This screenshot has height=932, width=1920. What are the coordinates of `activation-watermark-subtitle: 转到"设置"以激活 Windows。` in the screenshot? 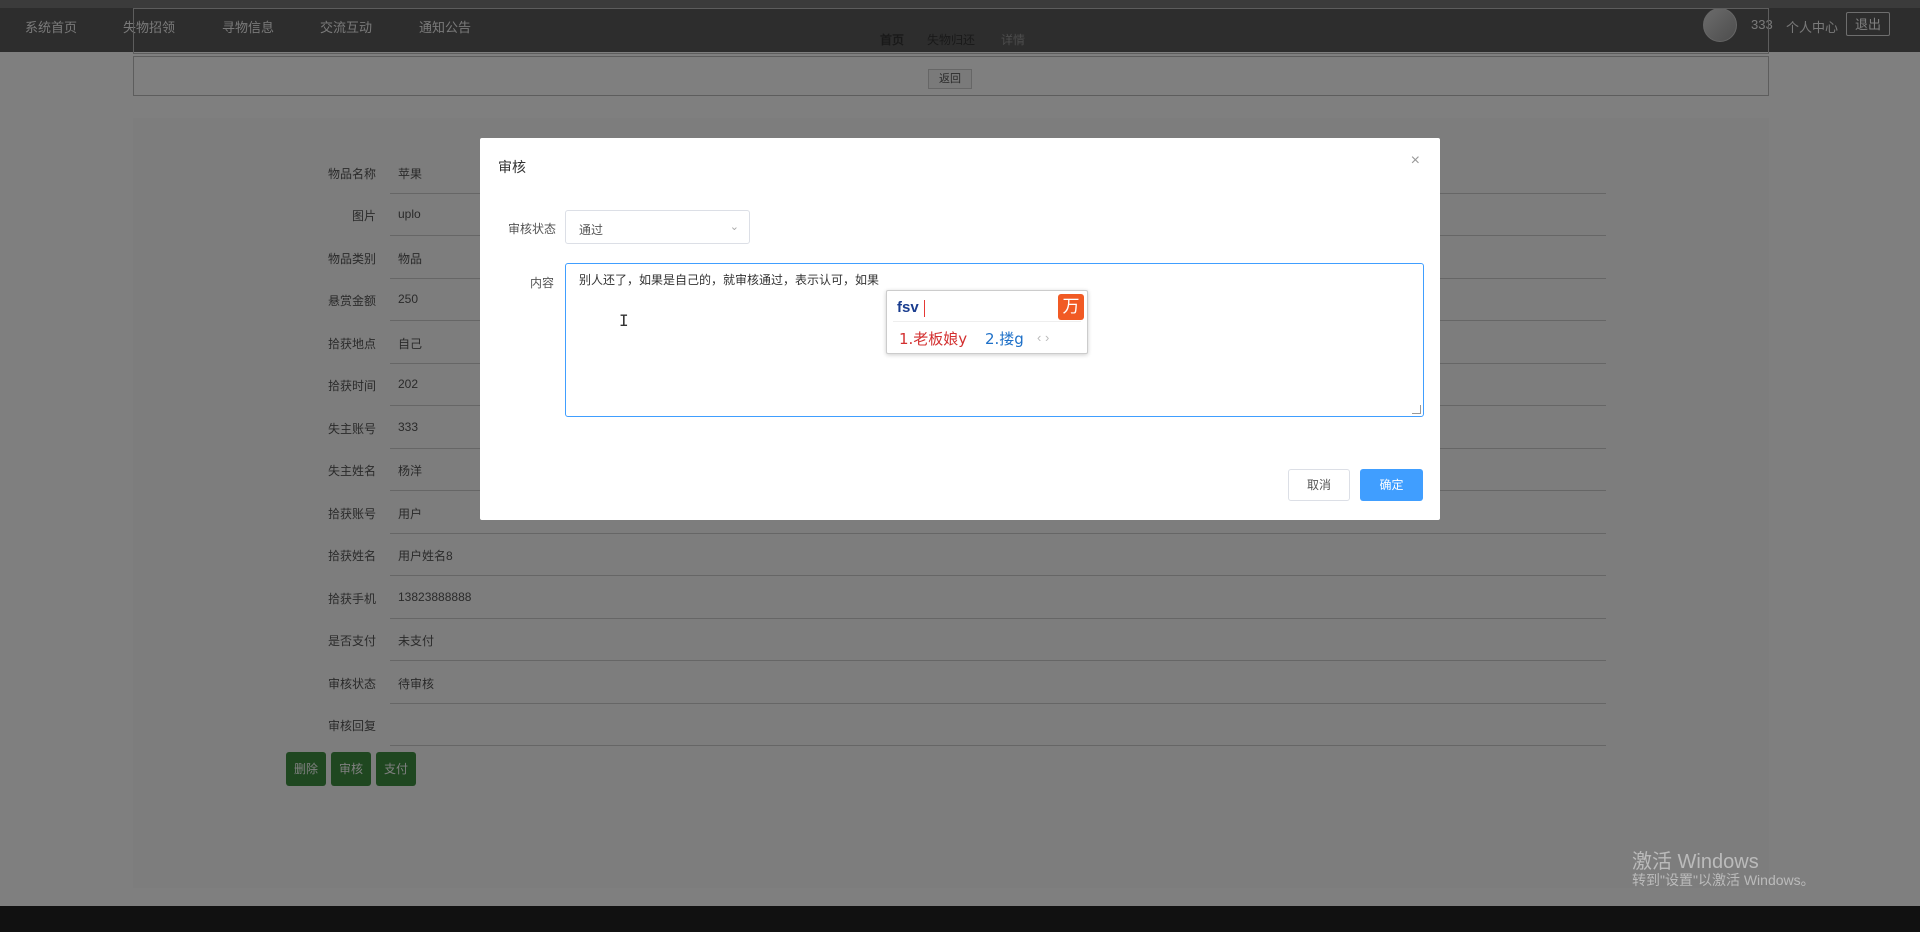 It's located at (1723, 880).